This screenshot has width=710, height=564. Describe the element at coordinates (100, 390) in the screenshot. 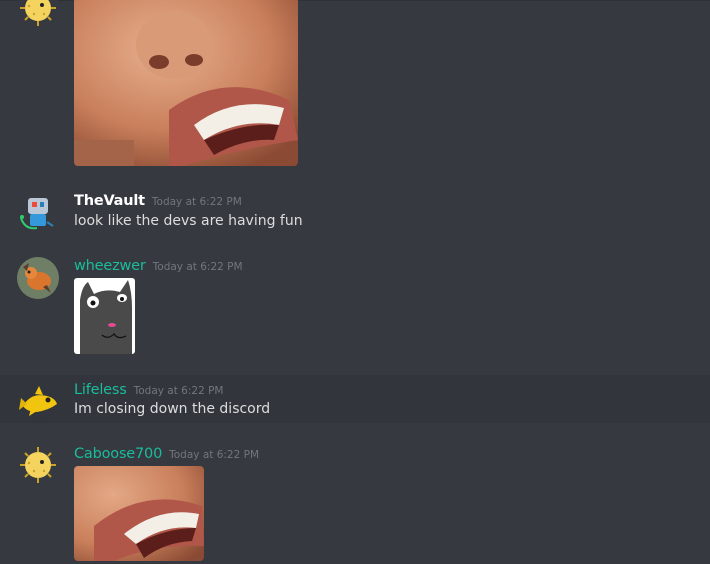

I see `username: Lifeless` at that location.